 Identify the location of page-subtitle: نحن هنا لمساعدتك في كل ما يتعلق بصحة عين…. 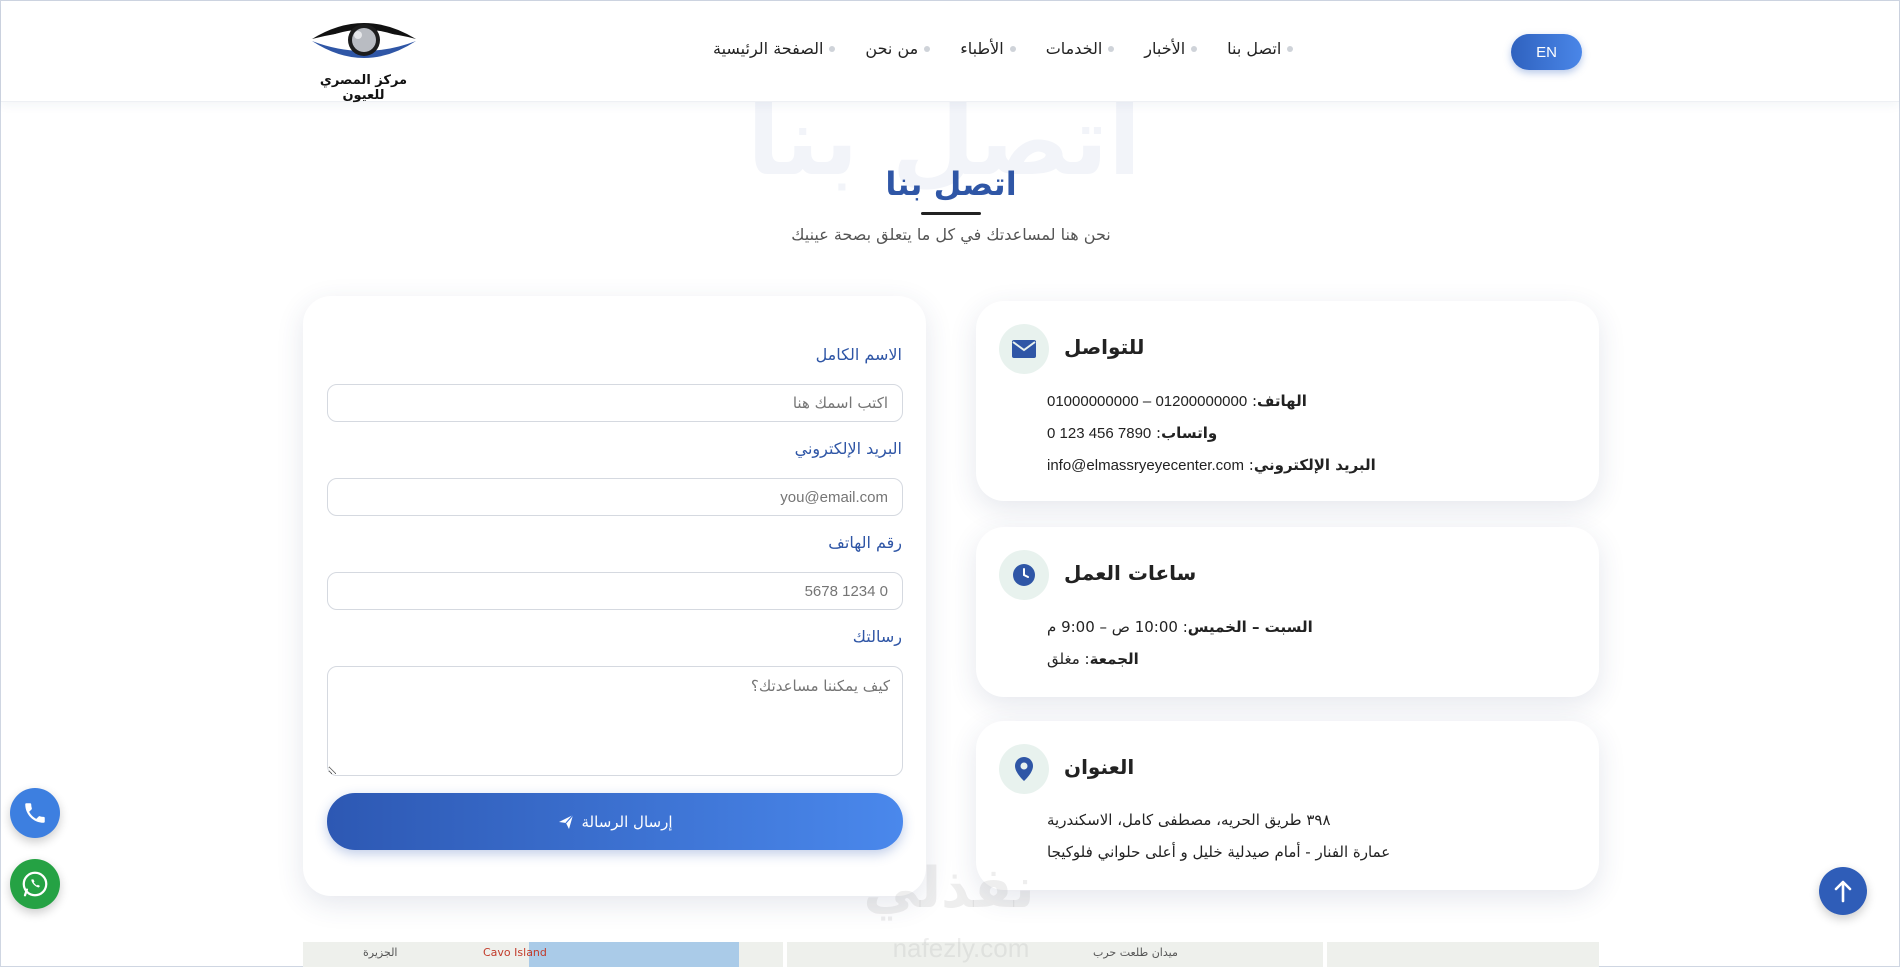
(951, 234).